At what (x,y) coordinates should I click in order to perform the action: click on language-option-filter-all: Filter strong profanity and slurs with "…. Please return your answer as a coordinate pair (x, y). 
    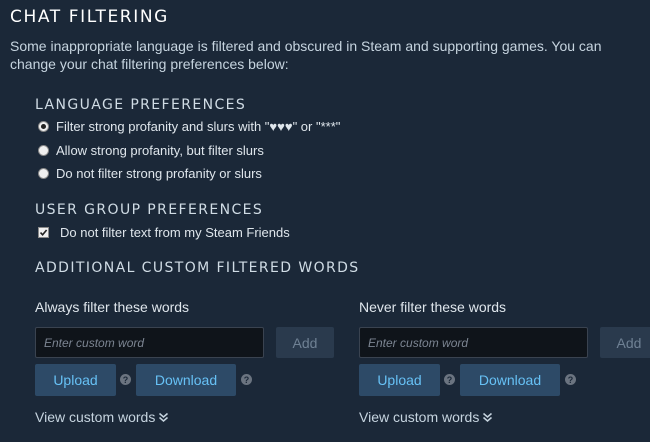
    Looking at the image, I should click on (189, 126).